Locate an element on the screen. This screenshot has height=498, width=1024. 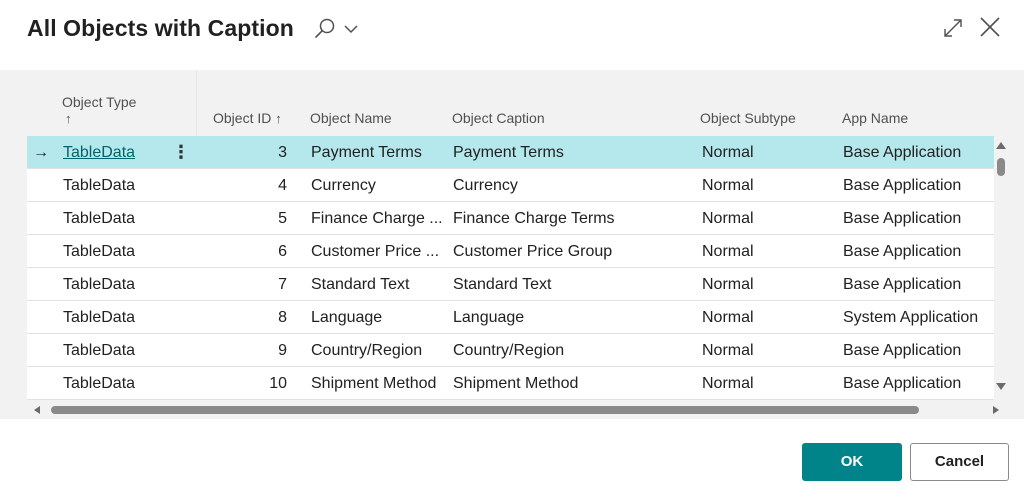
vertical-scroll-thumb is located at coordinates (1001, 167).